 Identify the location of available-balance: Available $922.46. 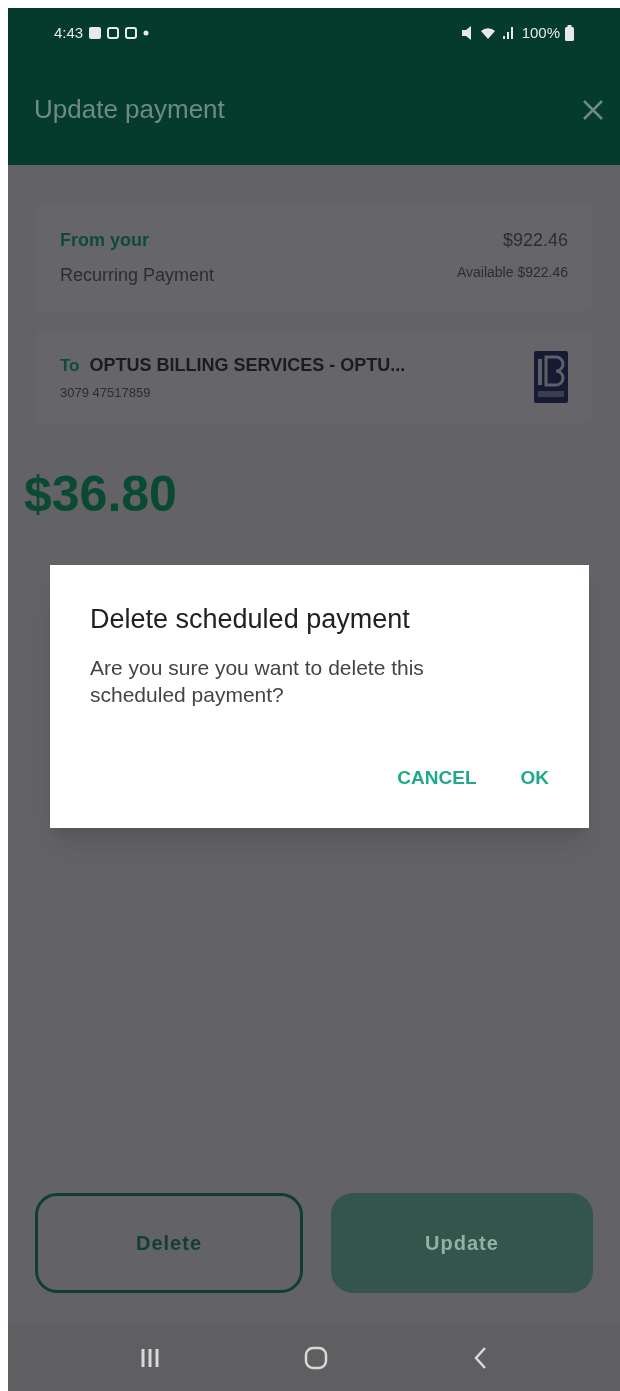
(512, 272).